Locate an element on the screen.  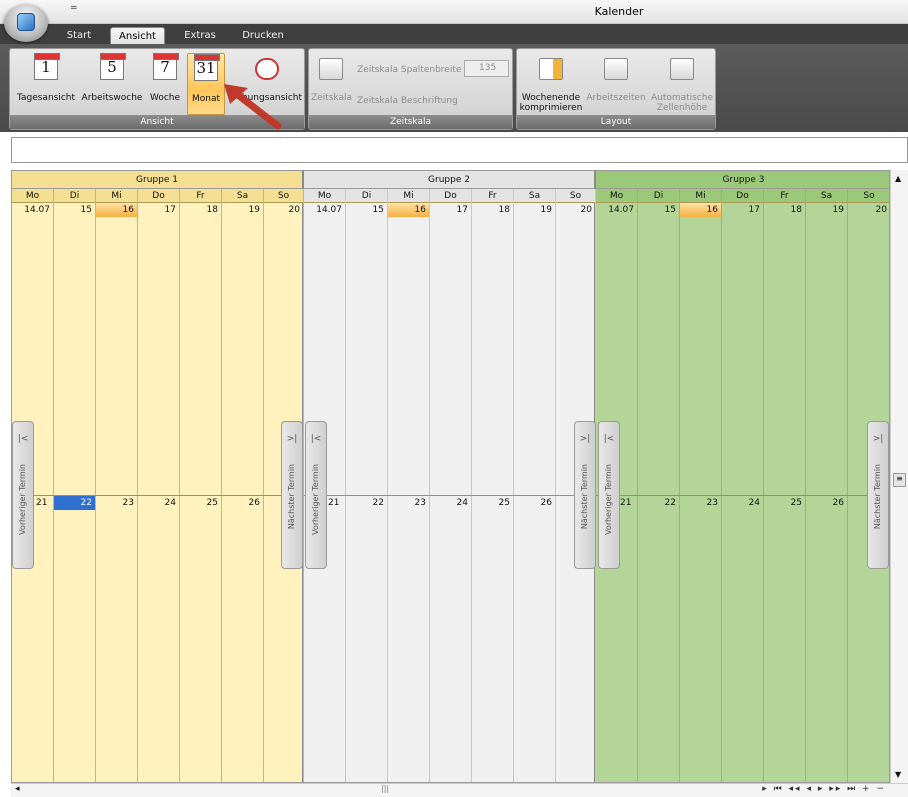
group-header: Gruppe 3 is located at coordinates (742, 180).